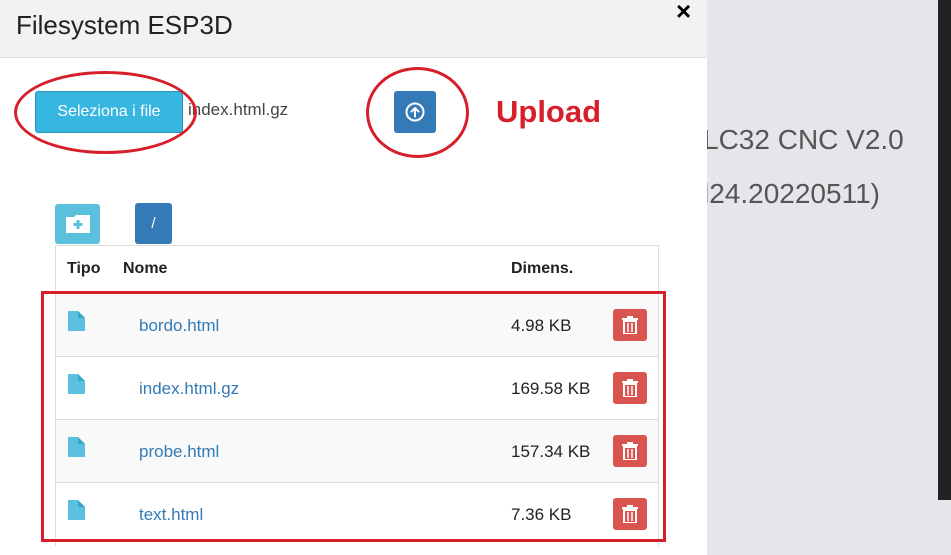 The image size is (951, 555). Describe the element at coordinates (417, 112) in the screenshot. I see `annotation-circle-upload` at that location.